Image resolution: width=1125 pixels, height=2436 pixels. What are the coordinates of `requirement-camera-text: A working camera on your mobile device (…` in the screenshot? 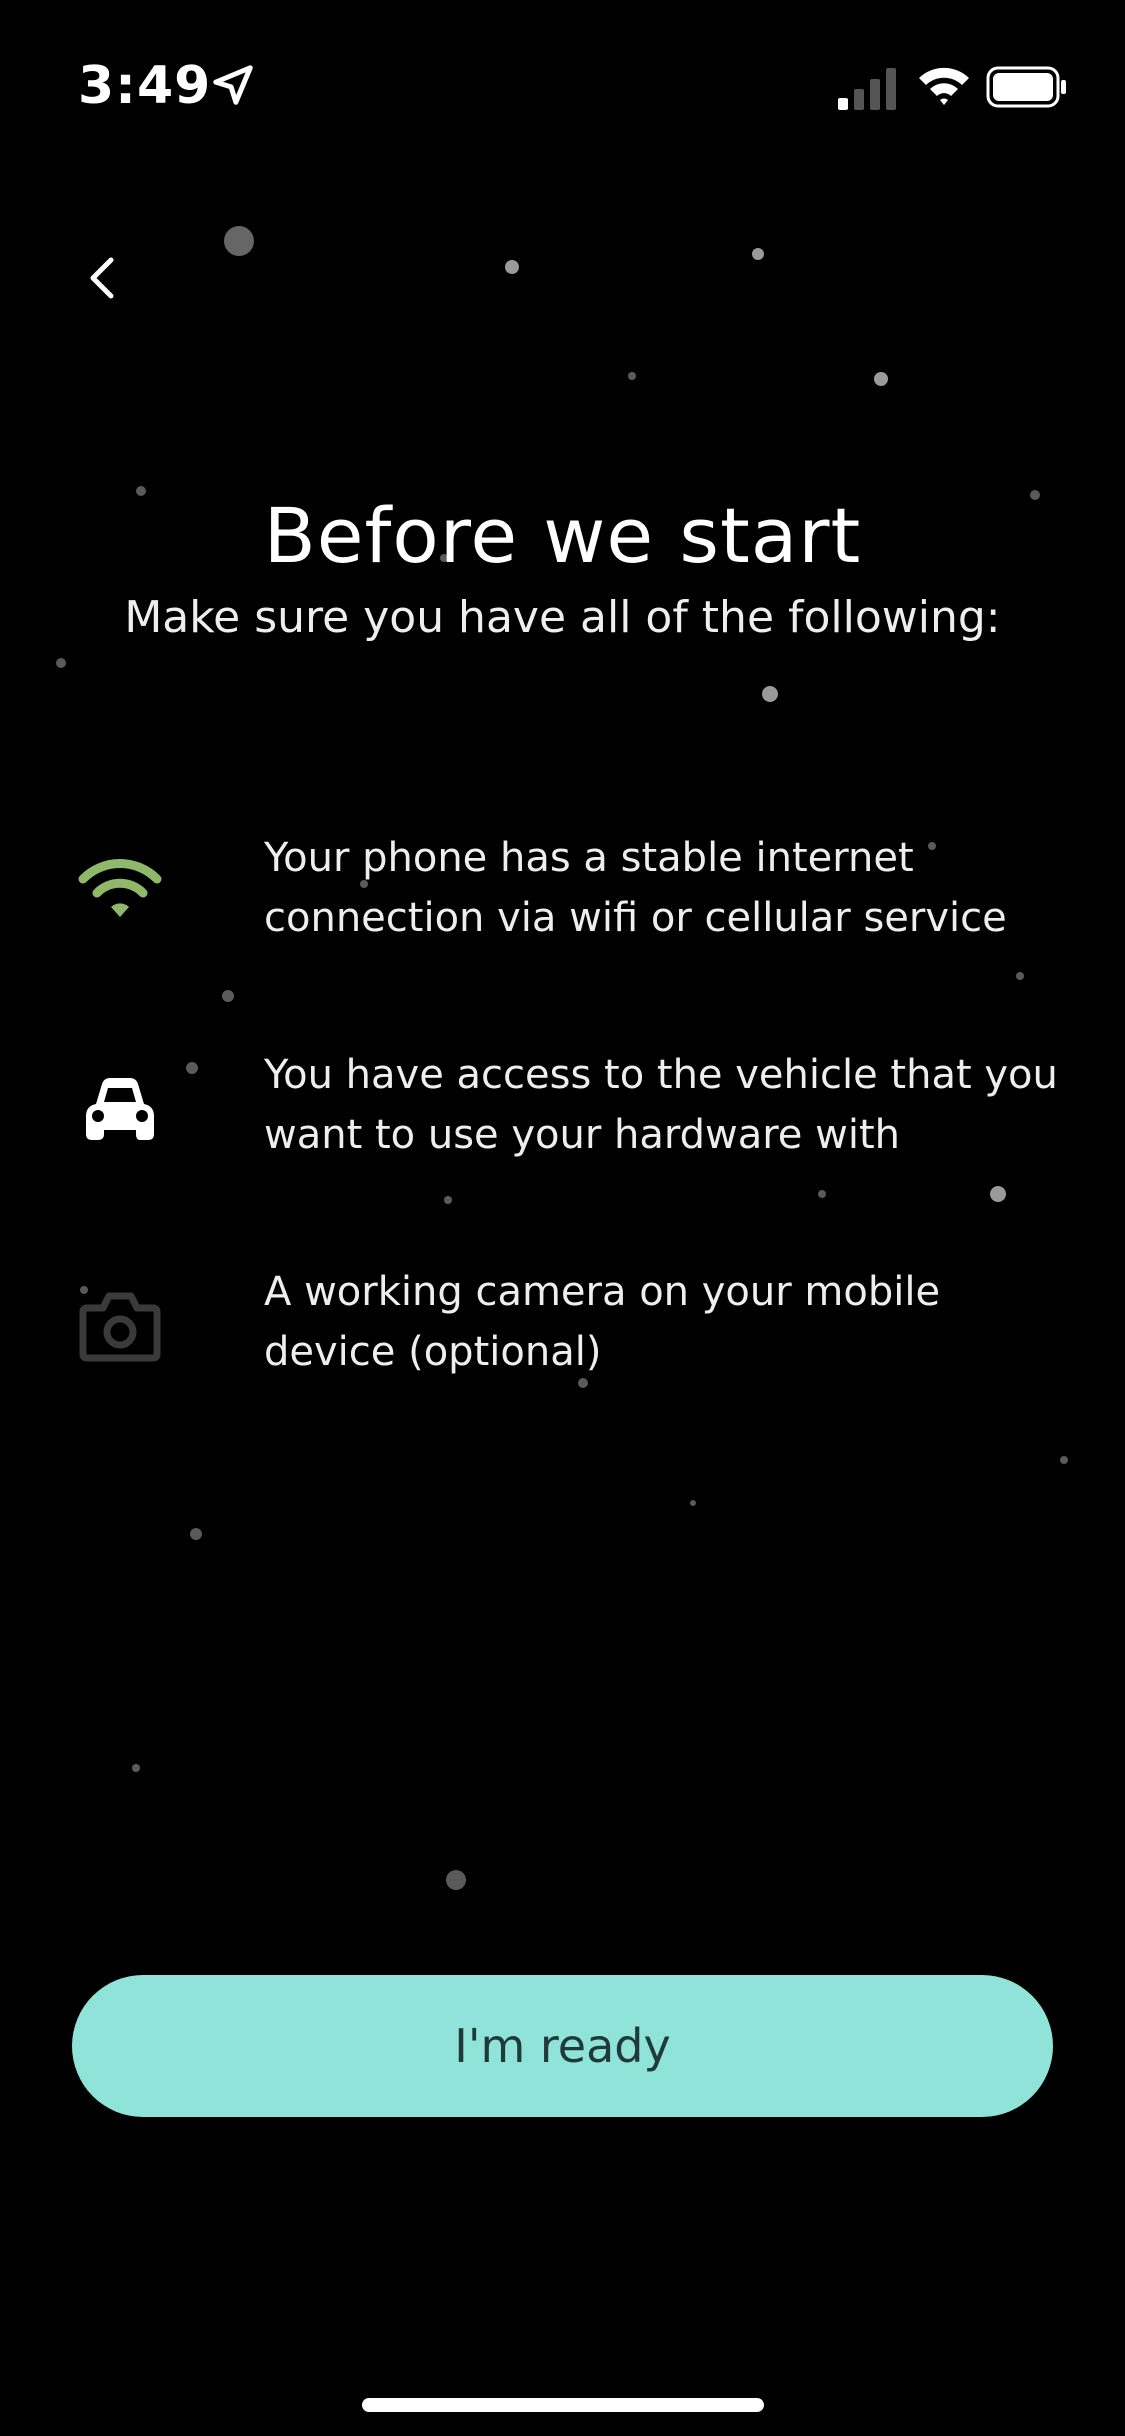 It's located at (602, 1322).